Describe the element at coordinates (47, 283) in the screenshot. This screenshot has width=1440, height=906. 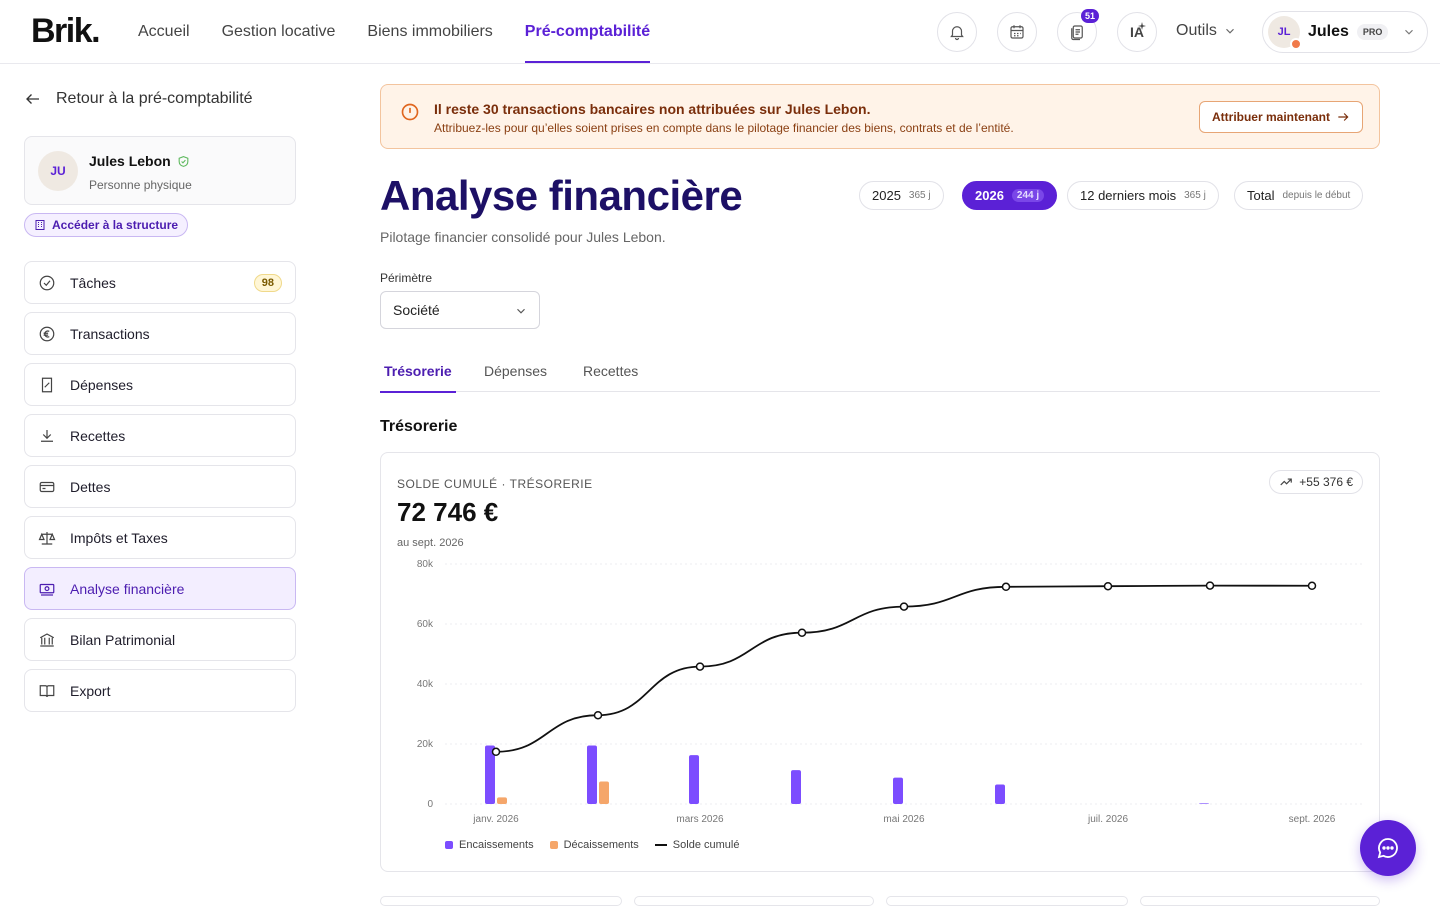
I see `check-circle-icon` at that location.